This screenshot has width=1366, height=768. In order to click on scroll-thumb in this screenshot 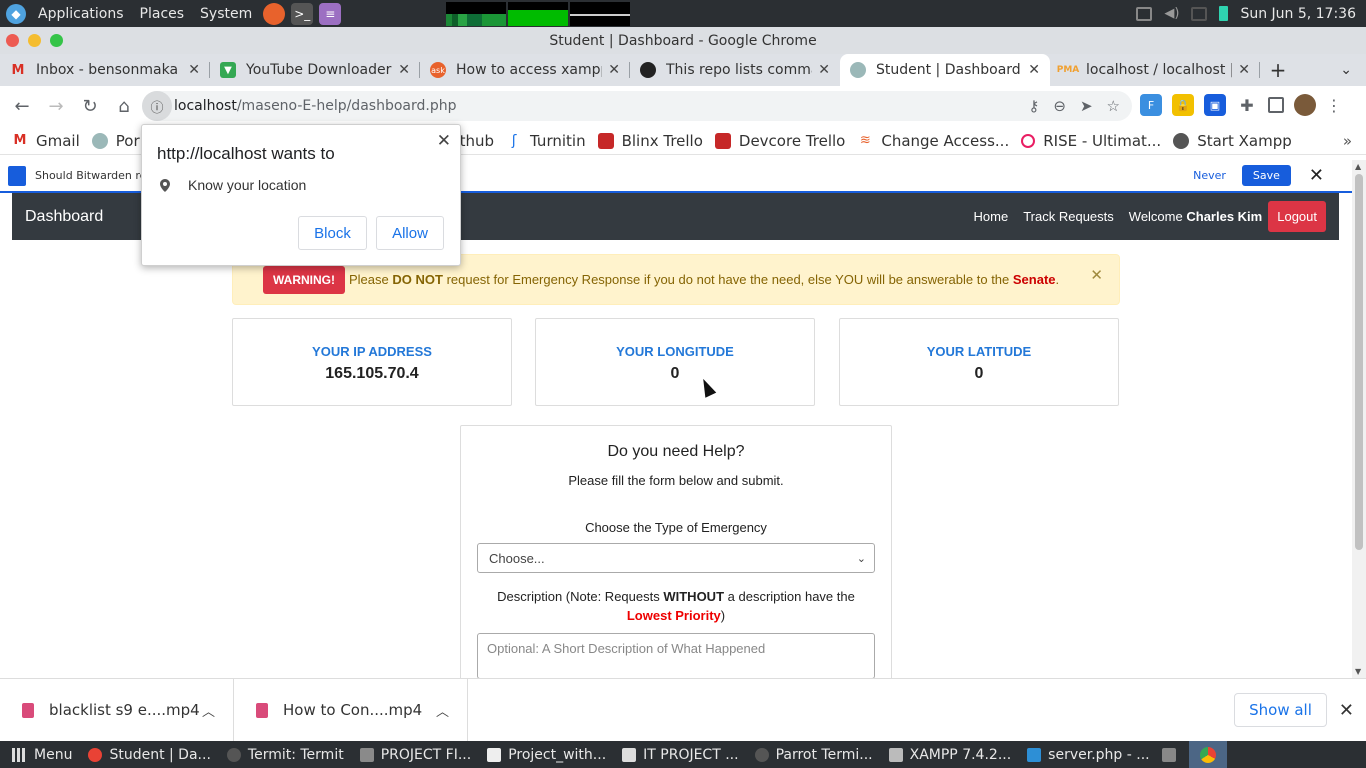, I will do `click(1359, 362)`.